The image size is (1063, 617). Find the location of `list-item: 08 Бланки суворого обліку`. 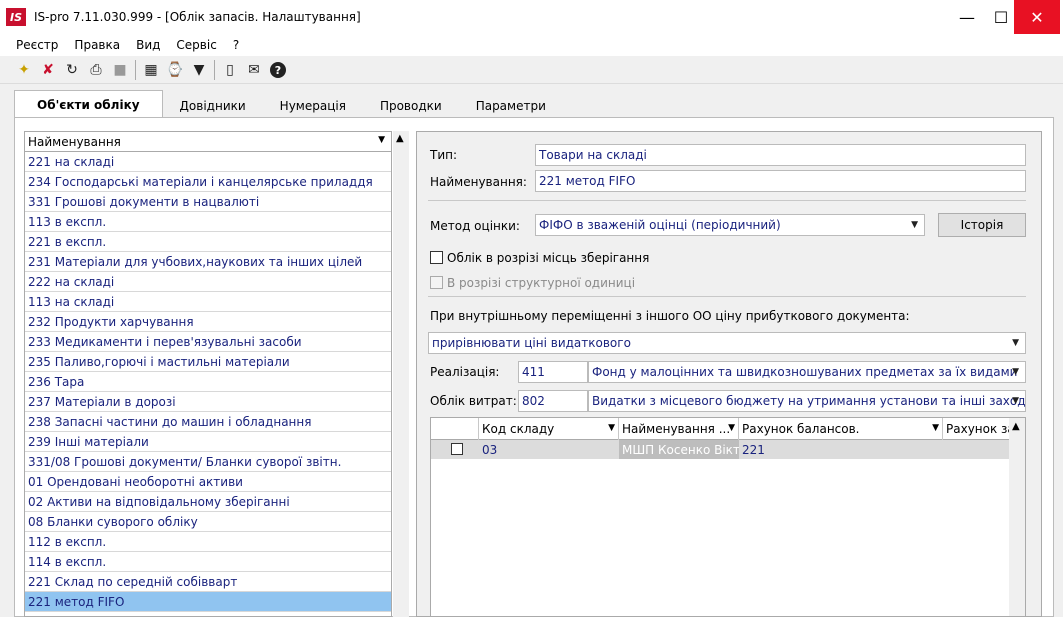

list-item: 08 Бланки суворого обліку is located at coordinates (208, 522).